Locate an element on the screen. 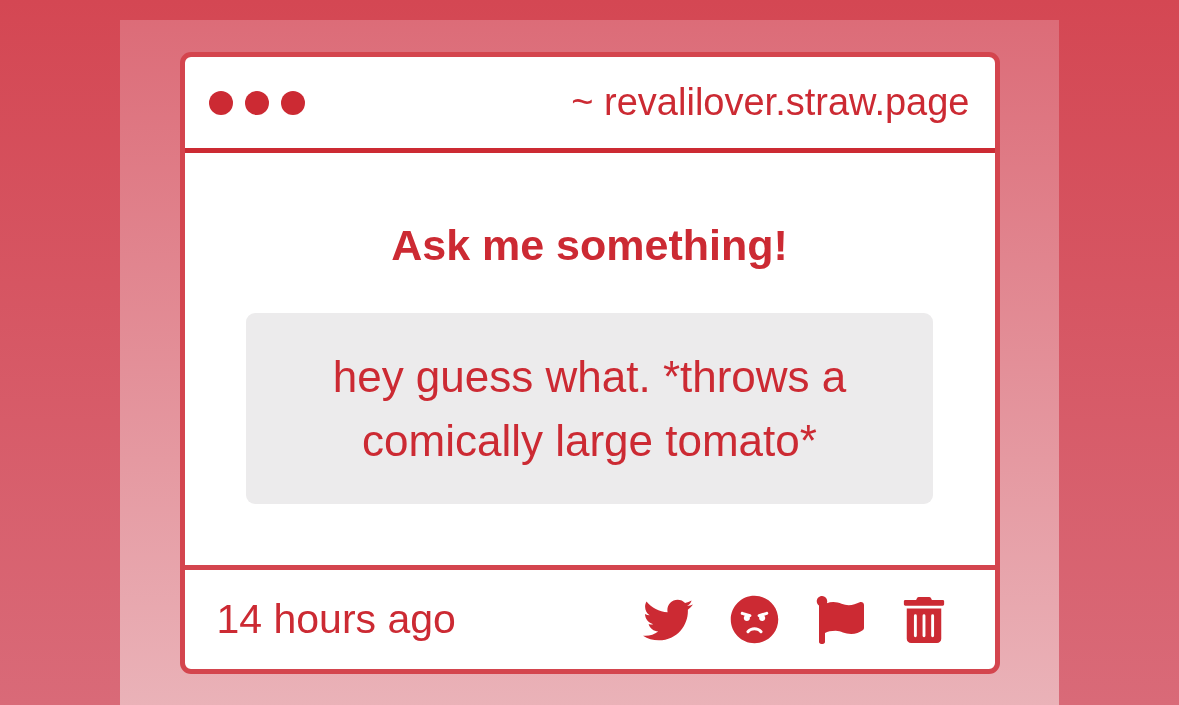  flag-icon is located at coordinates (839, 619).